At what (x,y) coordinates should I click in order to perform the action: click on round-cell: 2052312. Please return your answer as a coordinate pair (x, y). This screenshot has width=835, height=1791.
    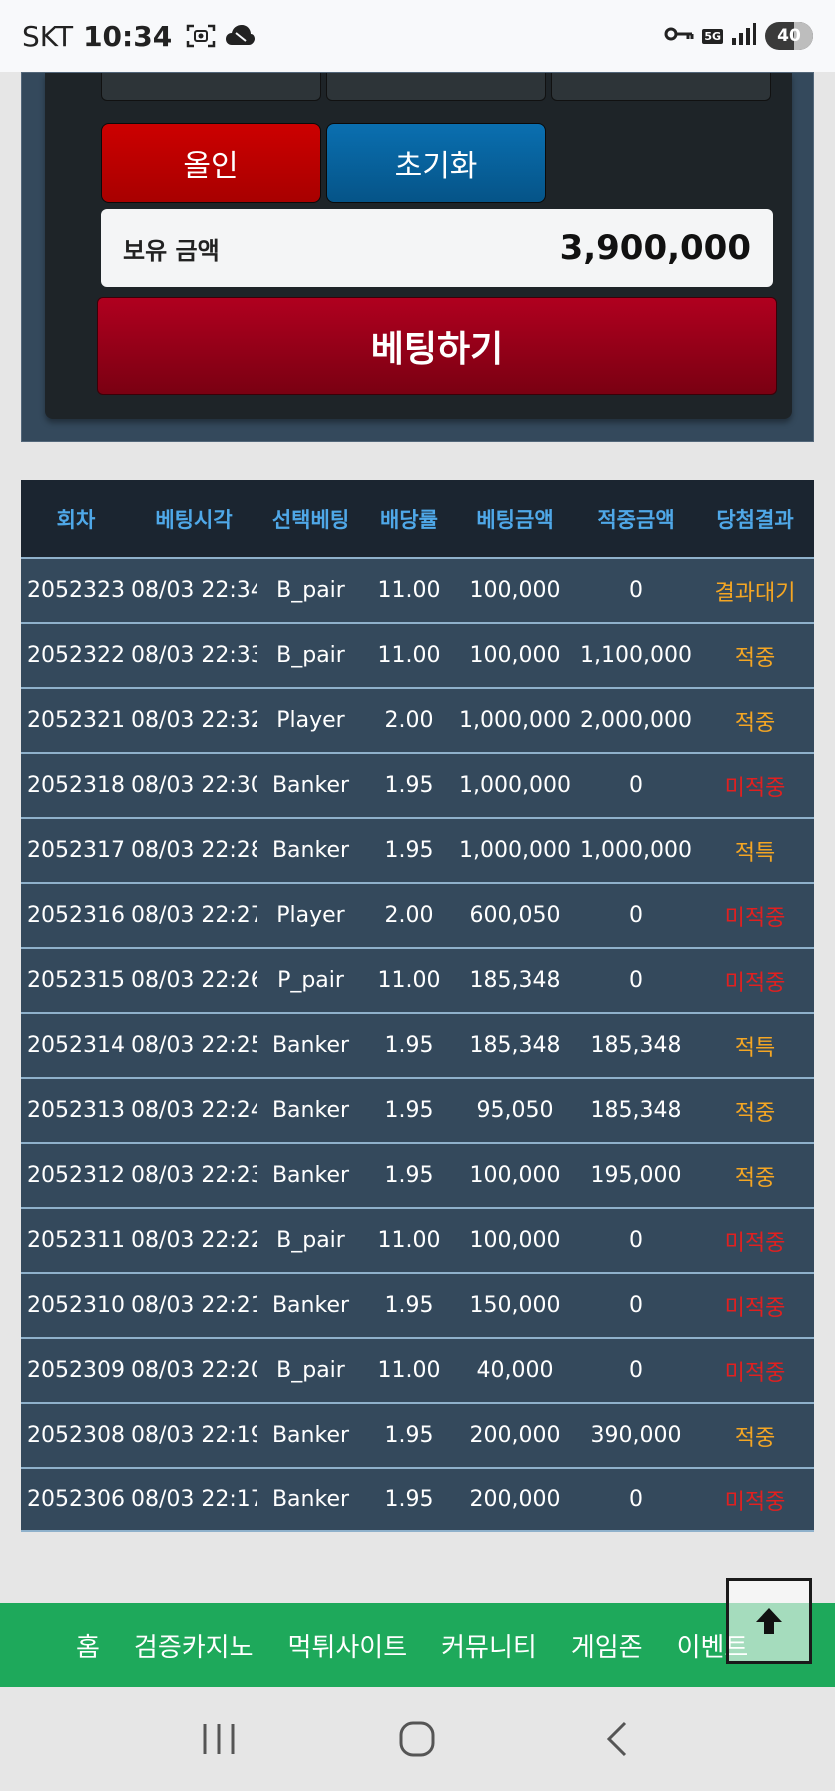
    Looking at the image, I should click on (76, 1175).